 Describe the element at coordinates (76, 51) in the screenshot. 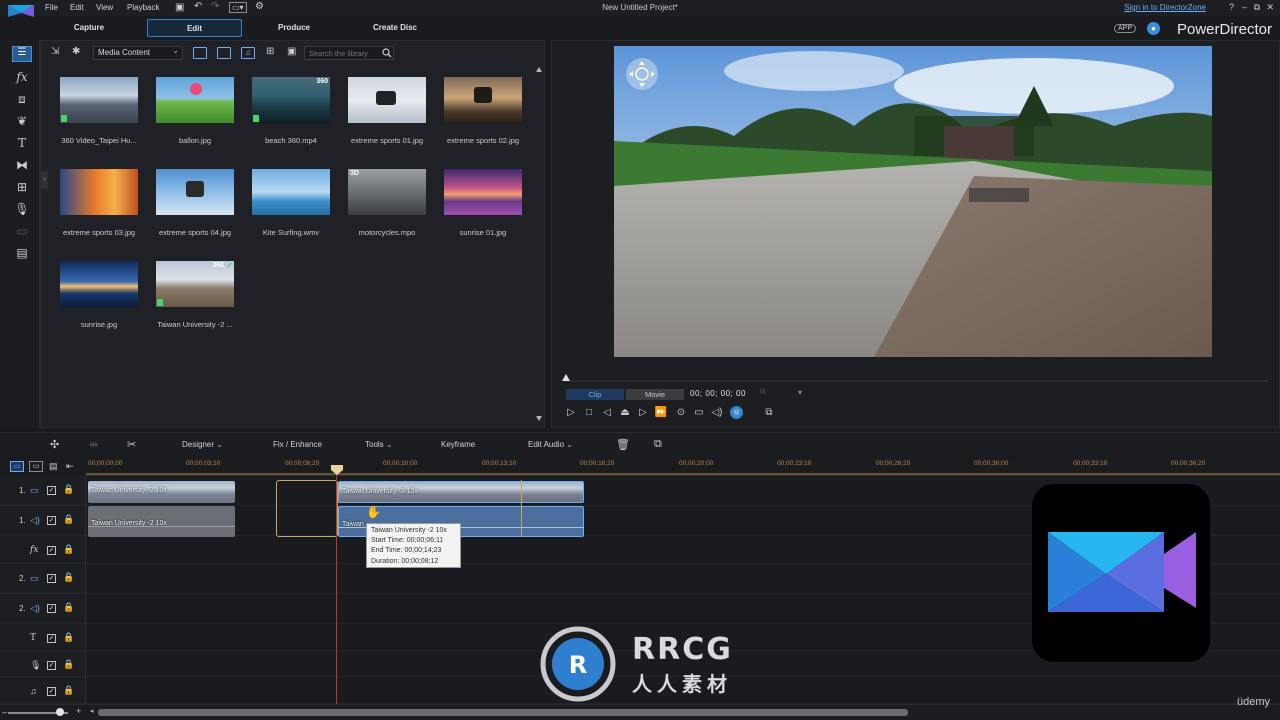

I see `plugins-icon: ✱` at that location.